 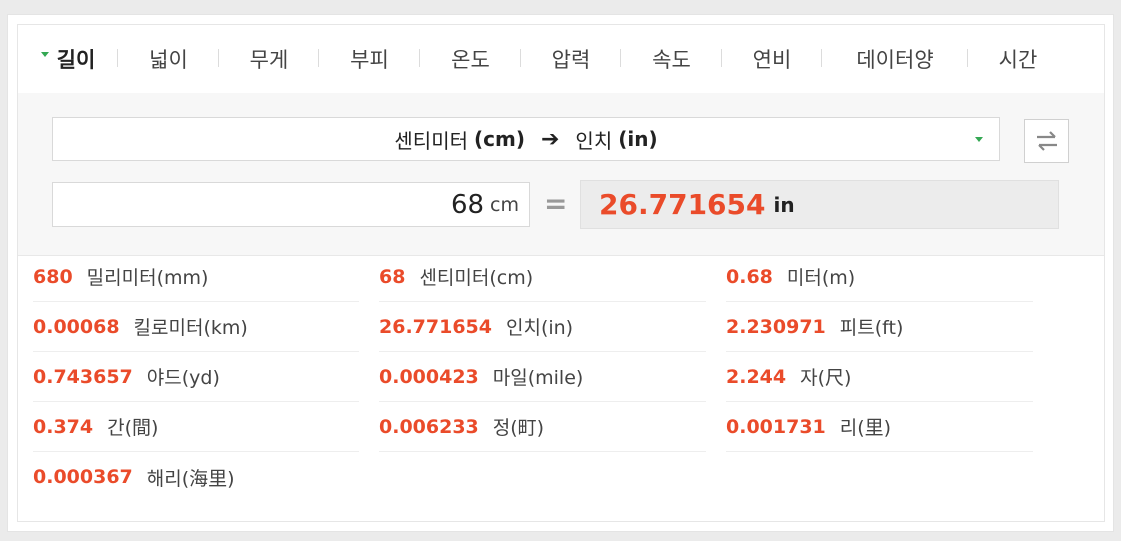 I want to click on tab-temperature: 온도, so click(x=470, y=59).